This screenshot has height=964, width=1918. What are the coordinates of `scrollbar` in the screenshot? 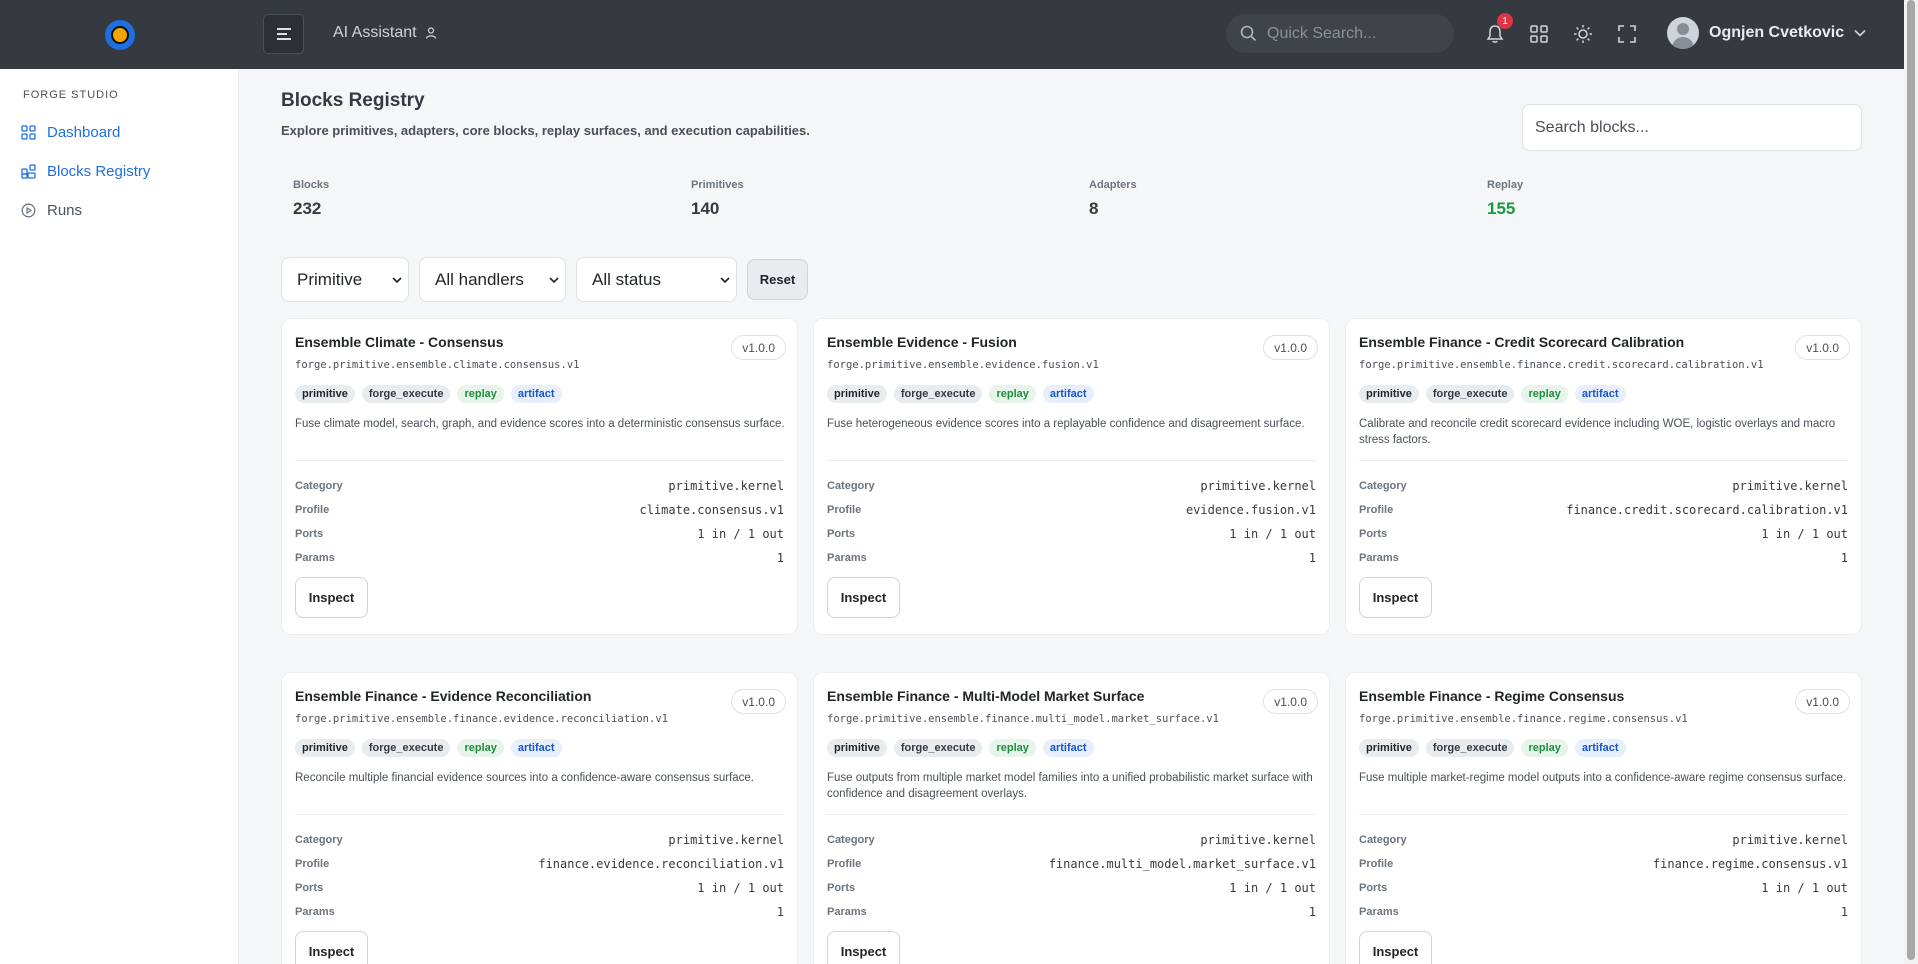 It's located at (1911, 482).